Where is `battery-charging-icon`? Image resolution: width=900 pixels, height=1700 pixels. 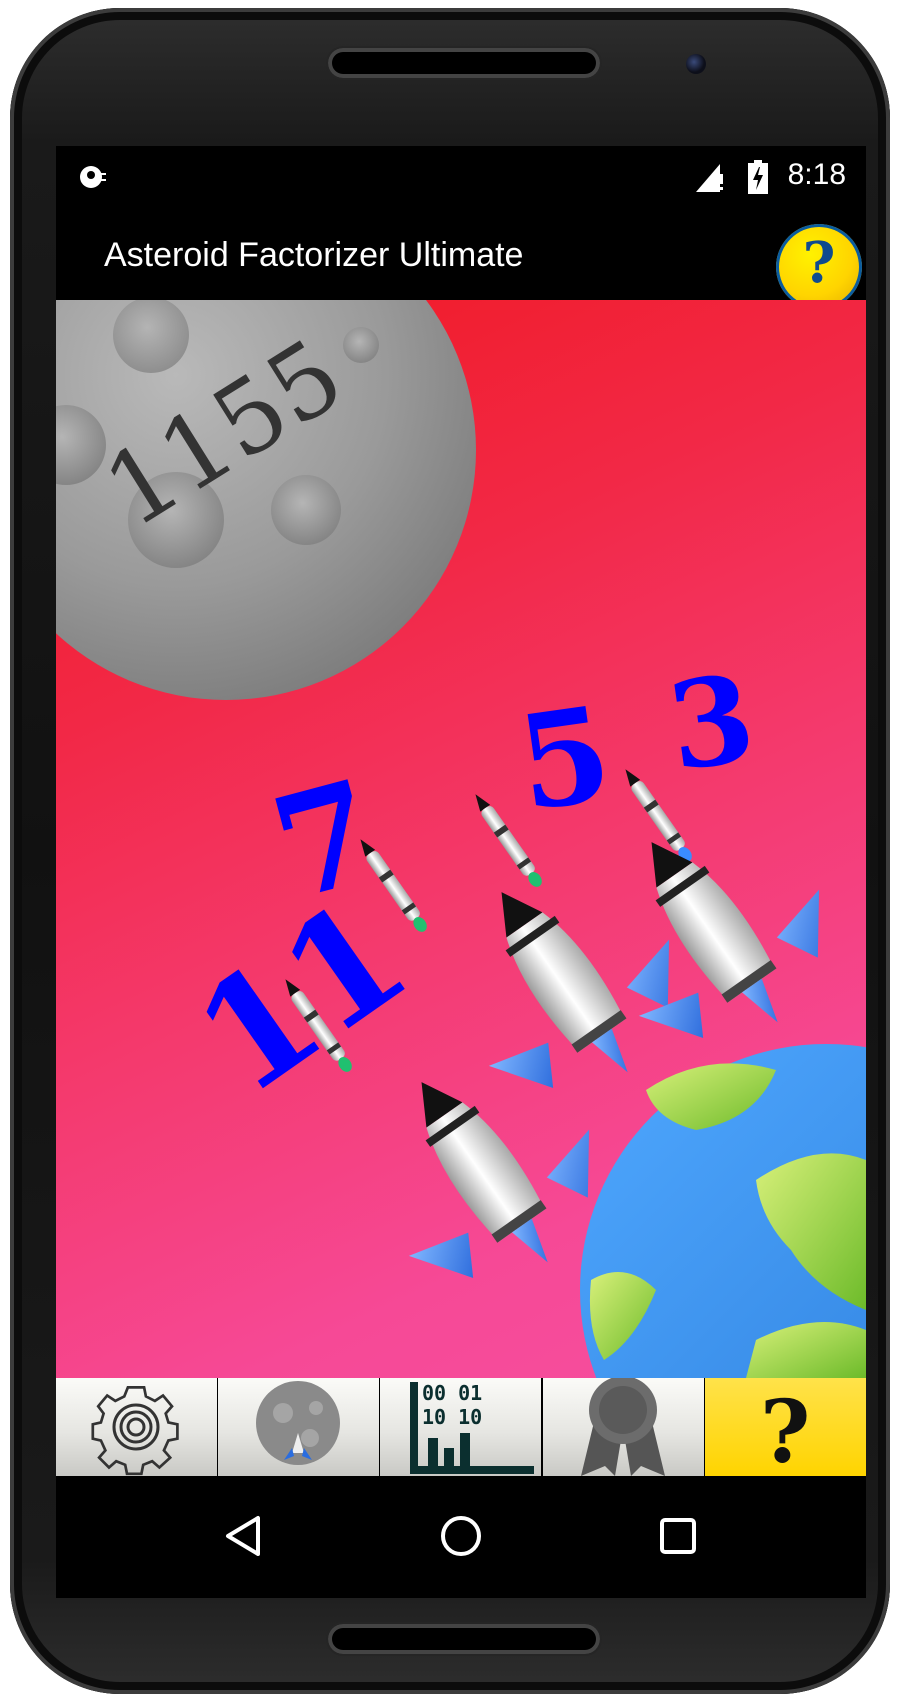
battery-charging-icon is located at coordinates (758, 177).